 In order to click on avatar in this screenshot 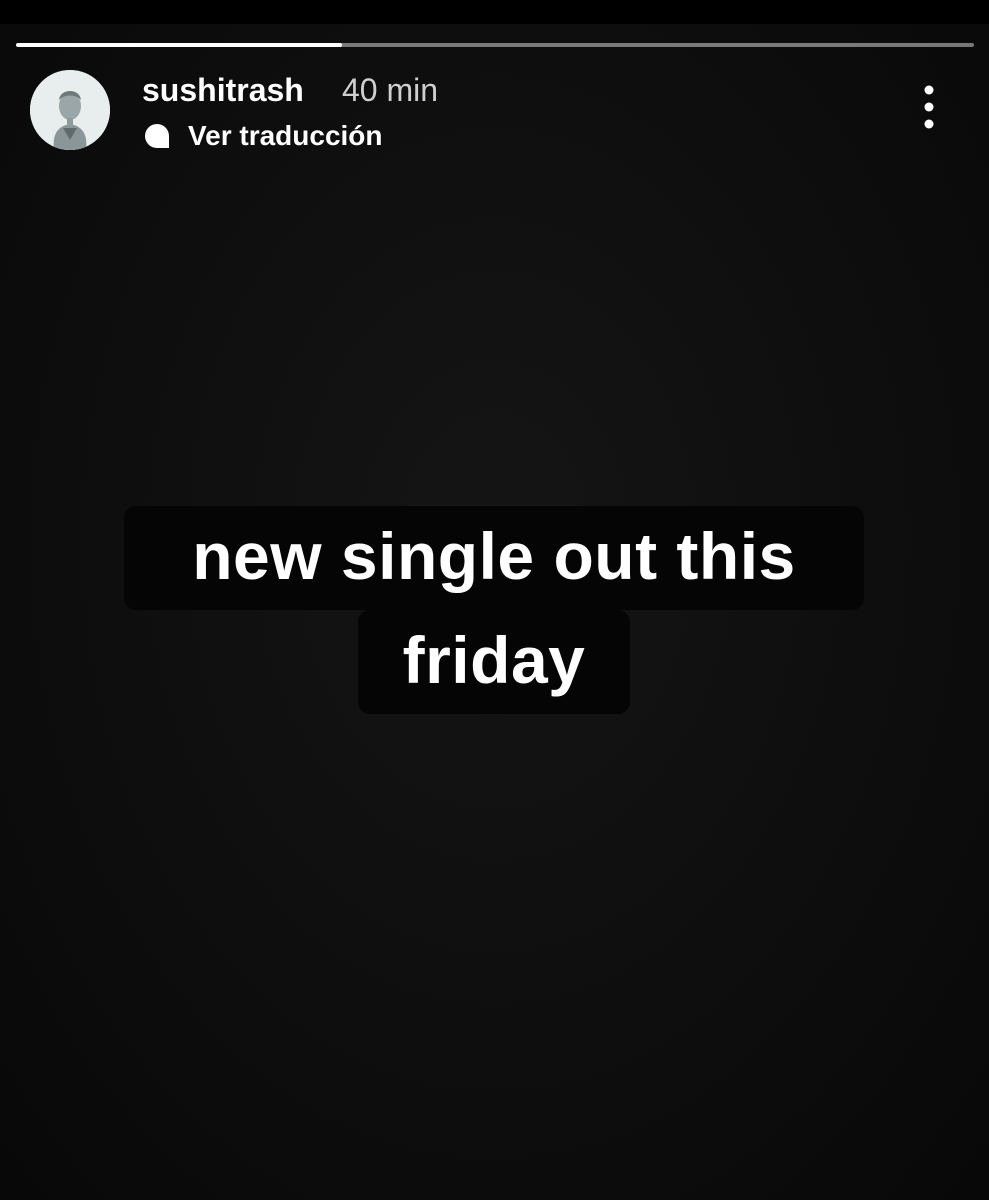, I will do `click(70, 110)`.